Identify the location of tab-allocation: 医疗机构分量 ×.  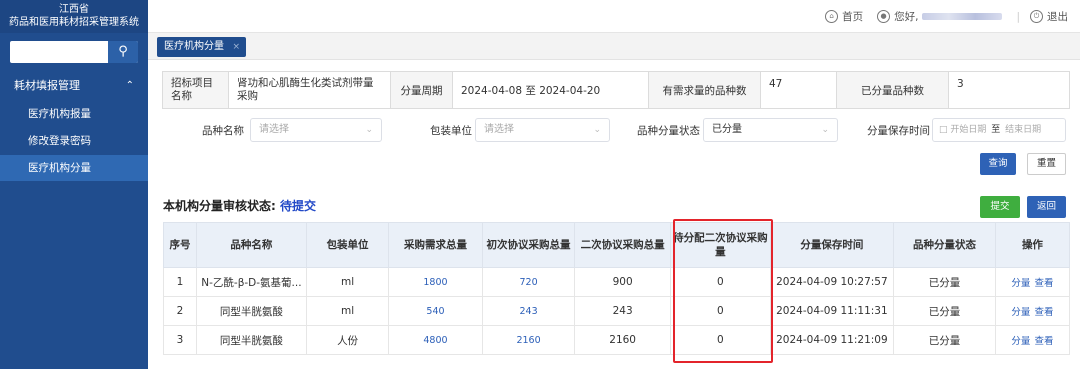
(201, 47).